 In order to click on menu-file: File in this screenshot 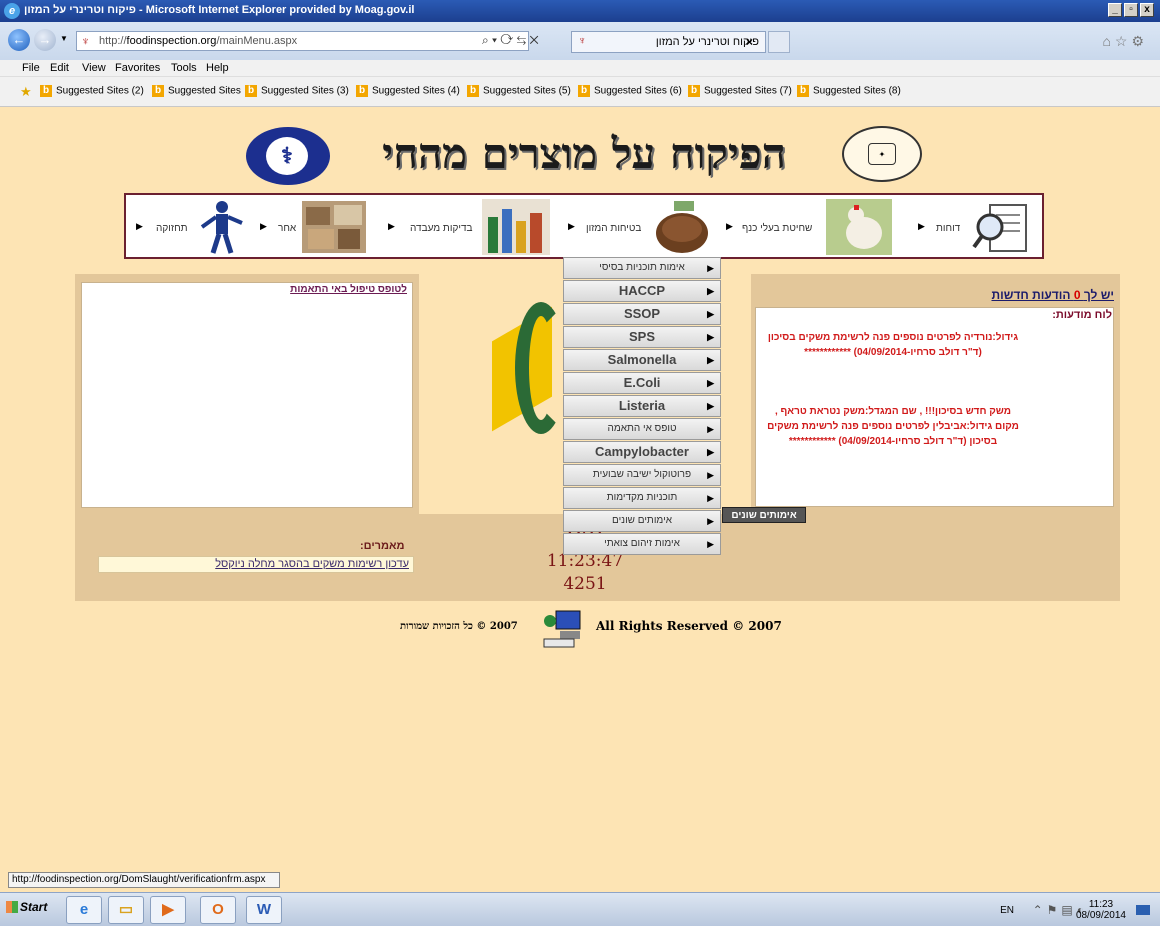, I will do `click(31, 68)`.